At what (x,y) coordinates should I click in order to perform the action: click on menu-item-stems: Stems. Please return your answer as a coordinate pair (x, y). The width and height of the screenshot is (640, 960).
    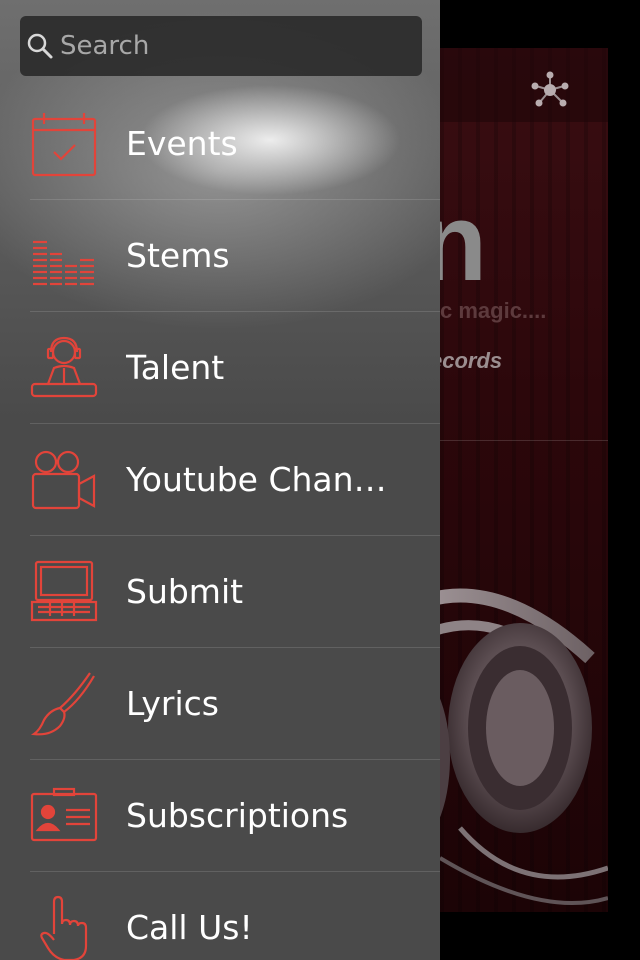
    Looking at the image, I should click on (235, 256).